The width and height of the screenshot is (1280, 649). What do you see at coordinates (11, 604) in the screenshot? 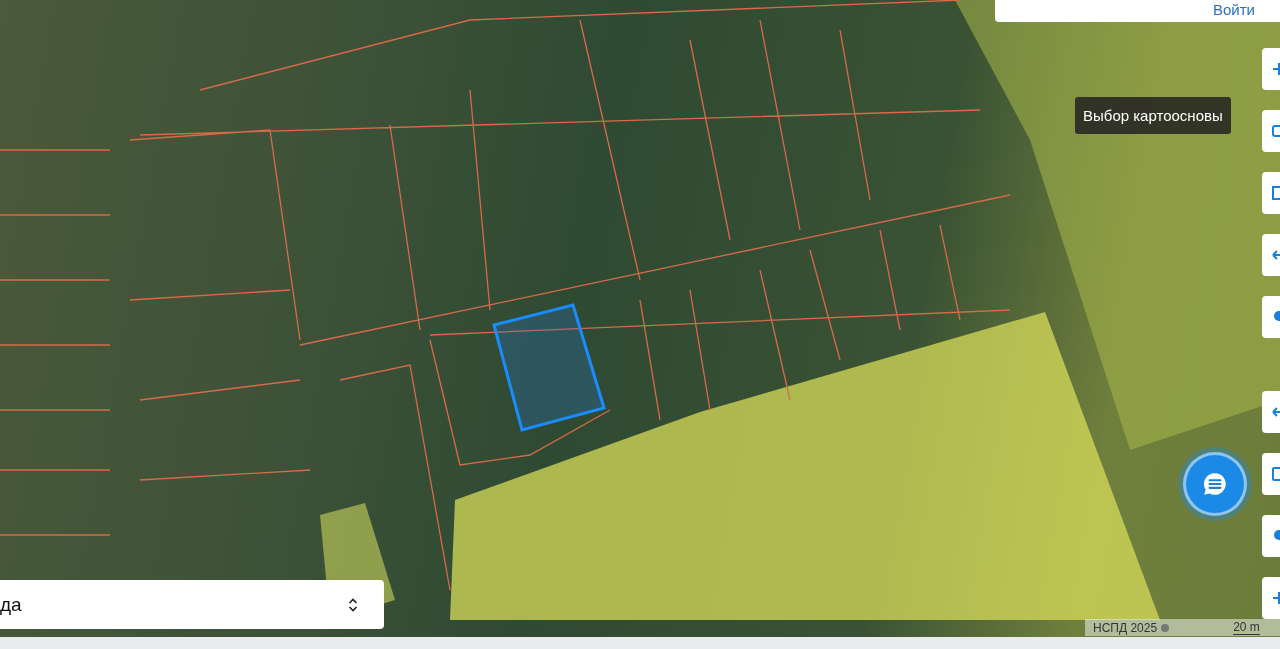
I see `select-value: да` at bounding box center [11, 604].